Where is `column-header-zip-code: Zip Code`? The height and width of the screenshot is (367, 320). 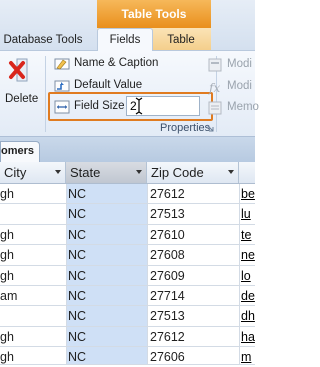
column-header-zip-code: Zip Code is located at coordinates (193, 172).